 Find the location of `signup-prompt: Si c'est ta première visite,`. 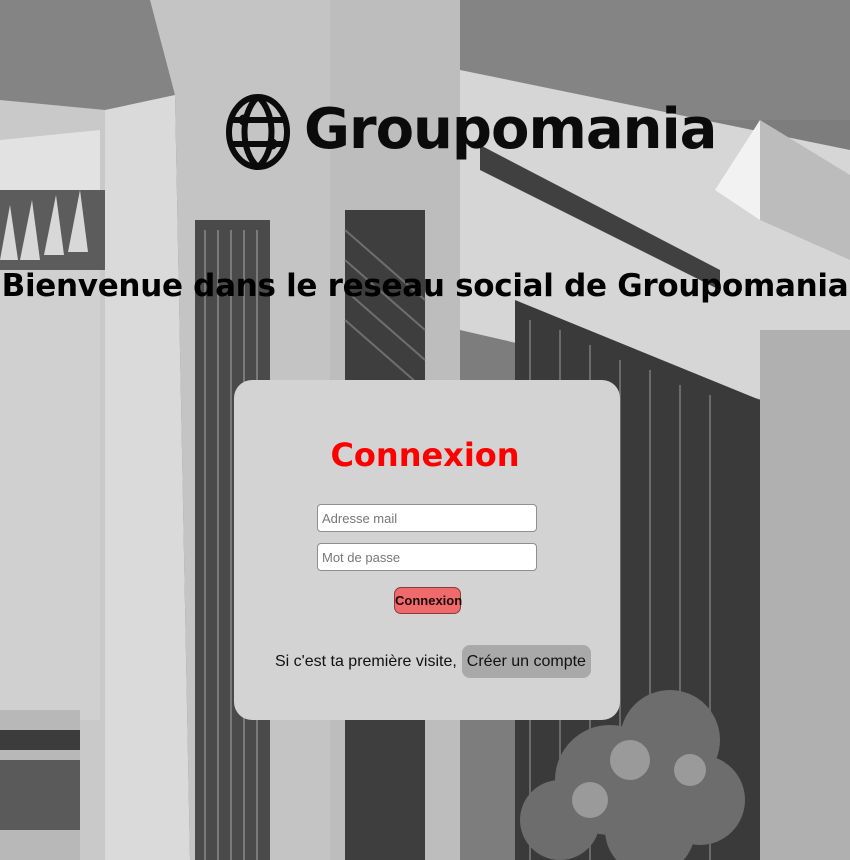

signup-prompt: Si c'est ta première visite, is located at coordinates (366, 661).